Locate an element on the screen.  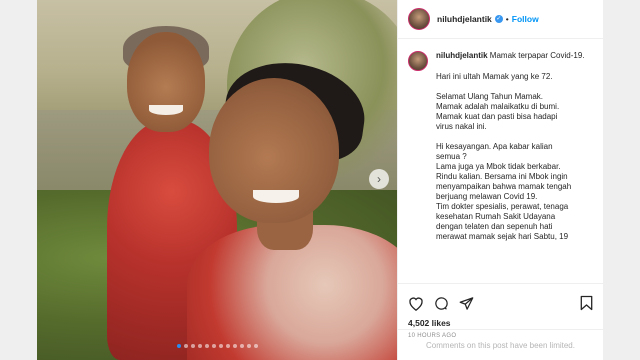
caption-first-line: Mamak terpapar Covid-19. is located at coordinates (537, 55).